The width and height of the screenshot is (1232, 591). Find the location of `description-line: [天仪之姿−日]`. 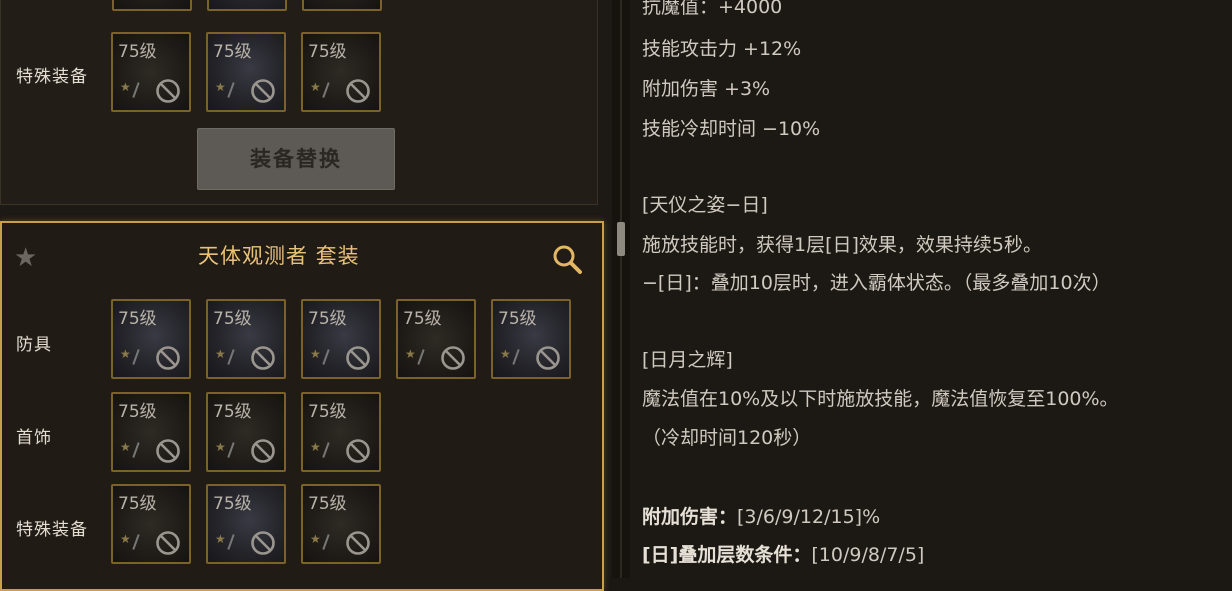

description-line: [天仪之姿−日] is located at coordinates (705, 205).